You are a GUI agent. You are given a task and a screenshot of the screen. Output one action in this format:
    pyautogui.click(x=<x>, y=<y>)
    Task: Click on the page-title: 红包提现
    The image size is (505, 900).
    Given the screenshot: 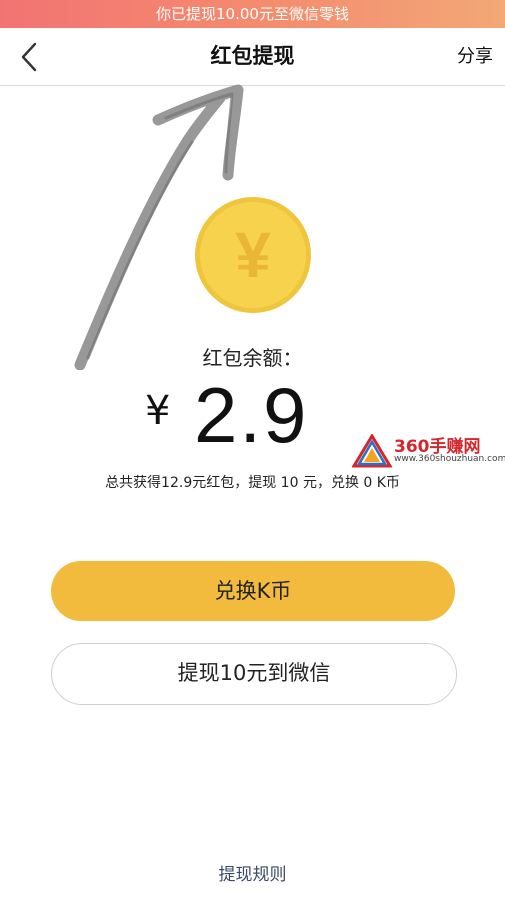 What is the action you would take?
    pyautogui.click(x=252, y=56)
    